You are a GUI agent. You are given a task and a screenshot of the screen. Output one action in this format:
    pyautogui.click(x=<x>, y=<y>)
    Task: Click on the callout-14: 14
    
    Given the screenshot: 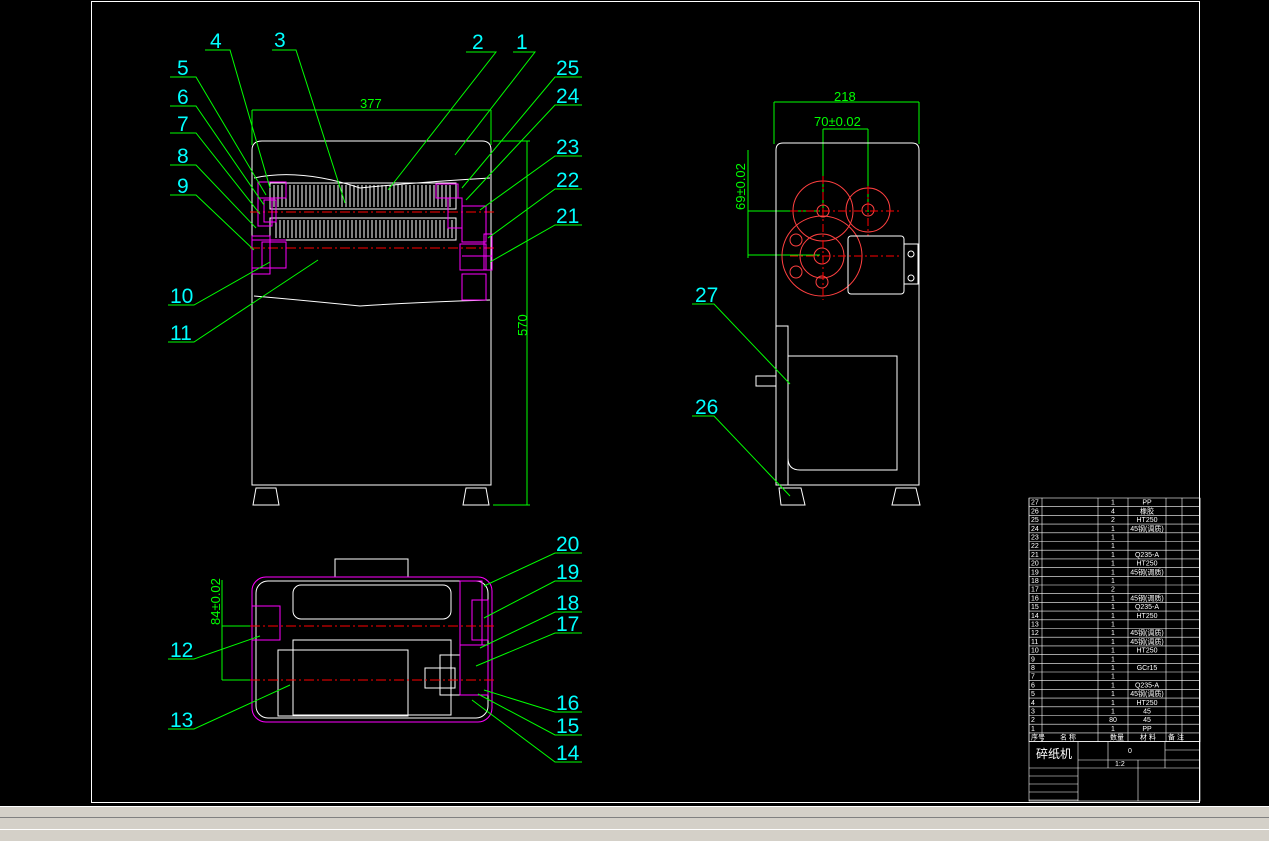 What is the action you would take?
    pyautogui.click(x=568, y=753)
    